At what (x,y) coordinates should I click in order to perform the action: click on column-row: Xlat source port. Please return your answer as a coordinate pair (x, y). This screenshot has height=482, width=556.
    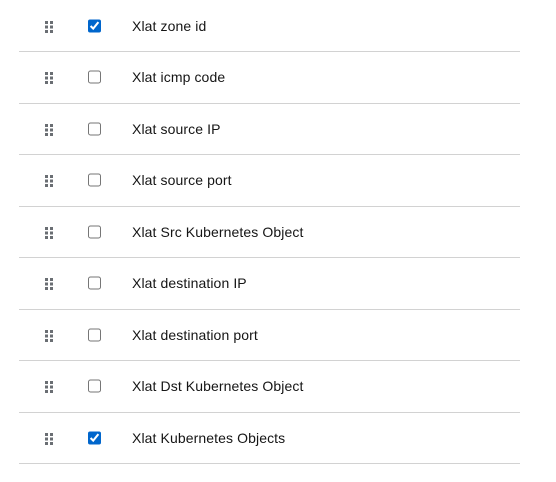
    Looking at the image, I should click on (269, 181).